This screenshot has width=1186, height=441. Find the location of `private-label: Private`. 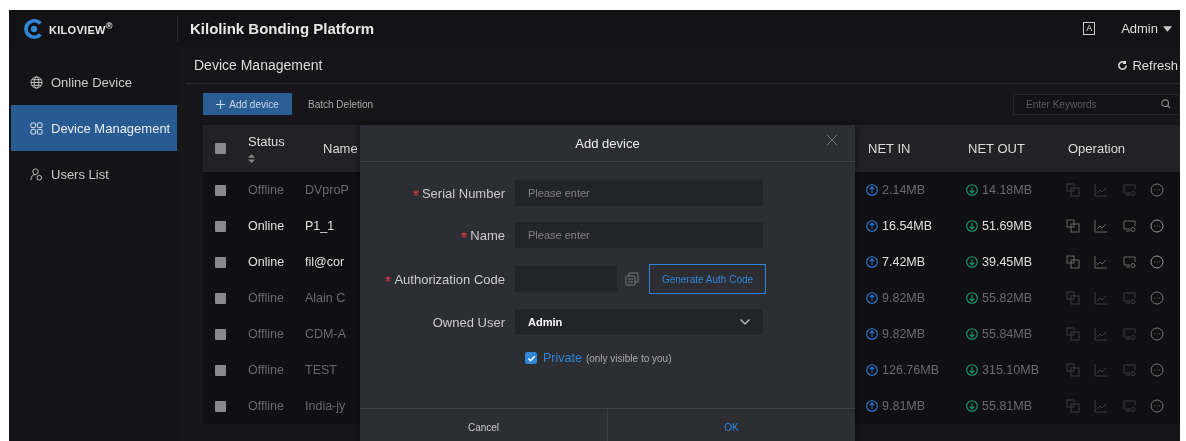

private-label: Private is located at coordinates (562, 358).